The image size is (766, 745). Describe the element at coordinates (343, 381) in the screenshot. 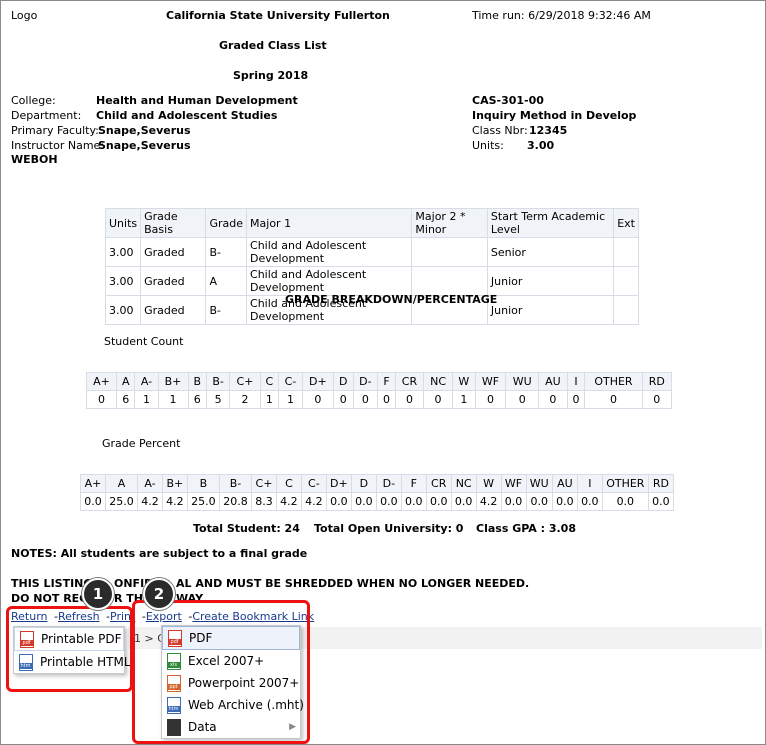

I see `grade-header-cell: D` at that location.